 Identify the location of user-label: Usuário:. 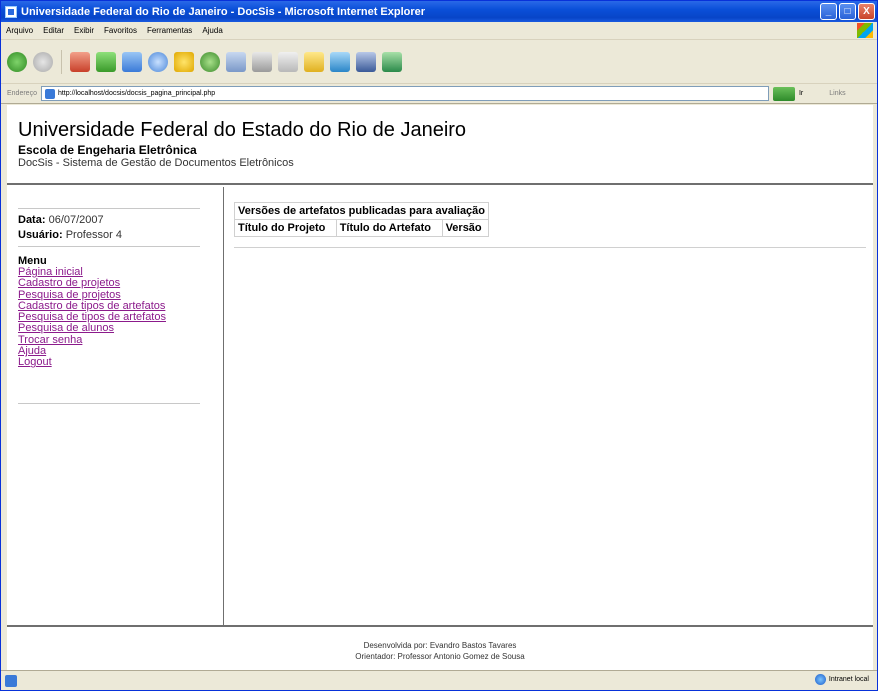
(40, 235).